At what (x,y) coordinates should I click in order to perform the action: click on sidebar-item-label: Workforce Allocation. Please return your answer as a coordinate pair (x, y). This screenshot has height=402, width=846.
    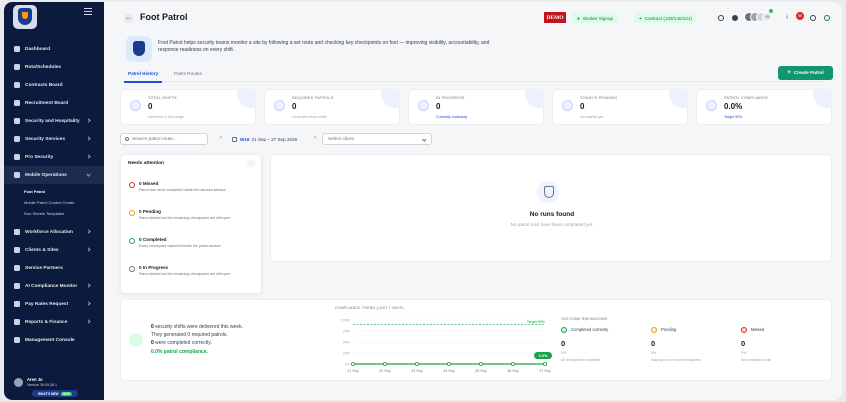
    Looking at the image, I should click on (49, 232).